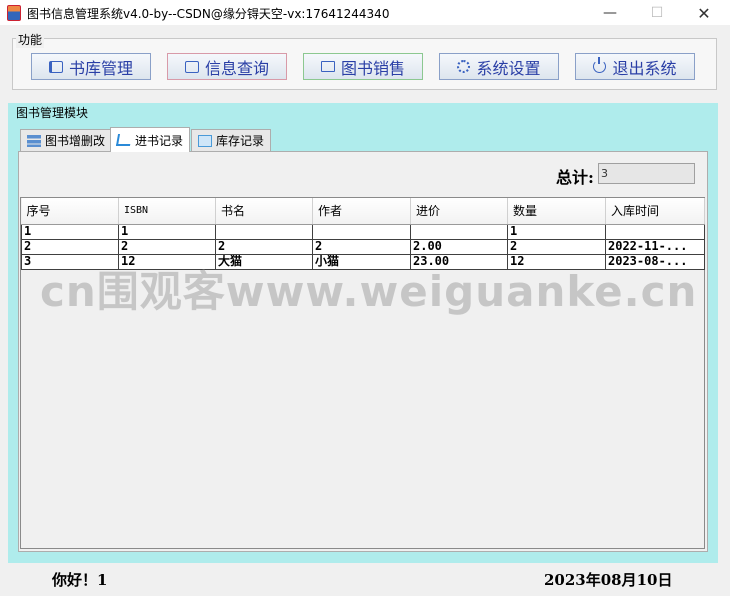 The image size is (730, 596). What do you see at coordinates (236, 68) in the screenshot?
I see `info-query-label: 信息查询` at bounding box center [236, 68].